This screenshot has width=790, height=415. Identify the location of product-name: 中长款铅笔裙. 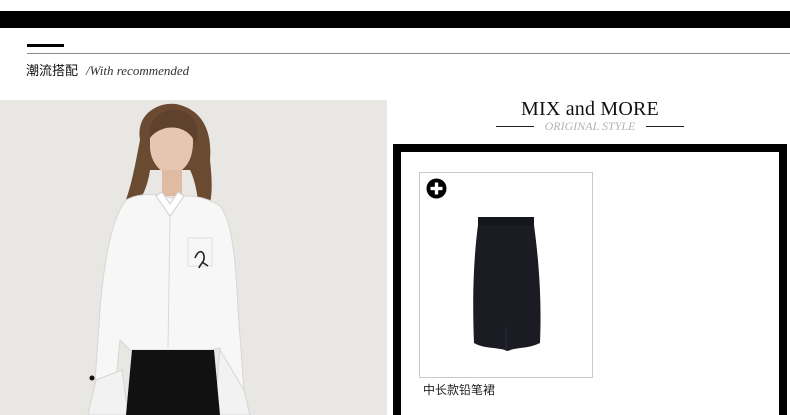
(459, 390).